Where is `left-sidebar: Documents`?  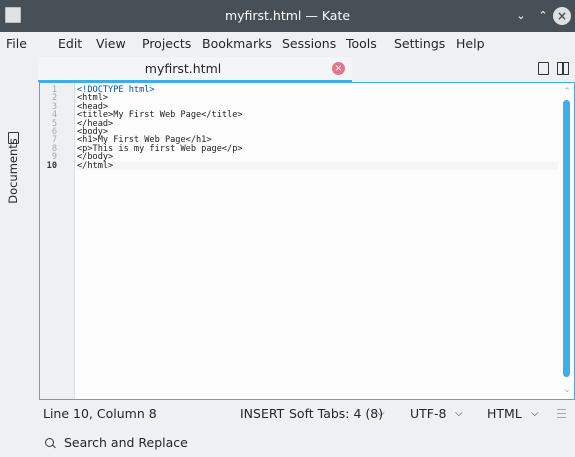
left-sidebar: Documents is located at coordinates (18, 228).